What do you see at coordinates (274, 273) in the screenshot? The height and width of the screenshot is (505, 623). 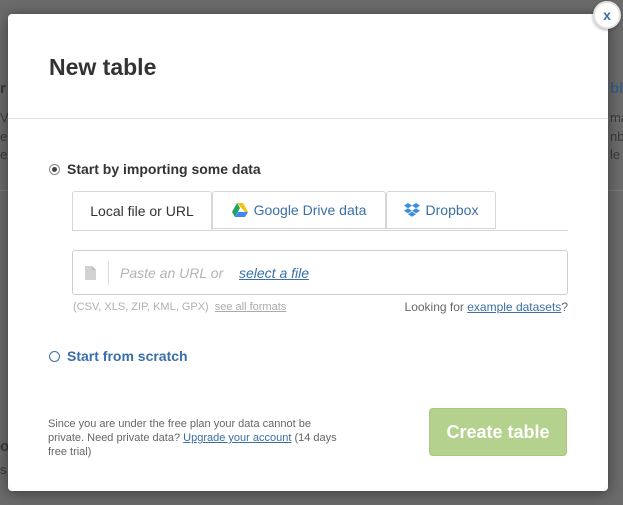 I see `select-file-link: select a file` at bounding box center [274, 273].